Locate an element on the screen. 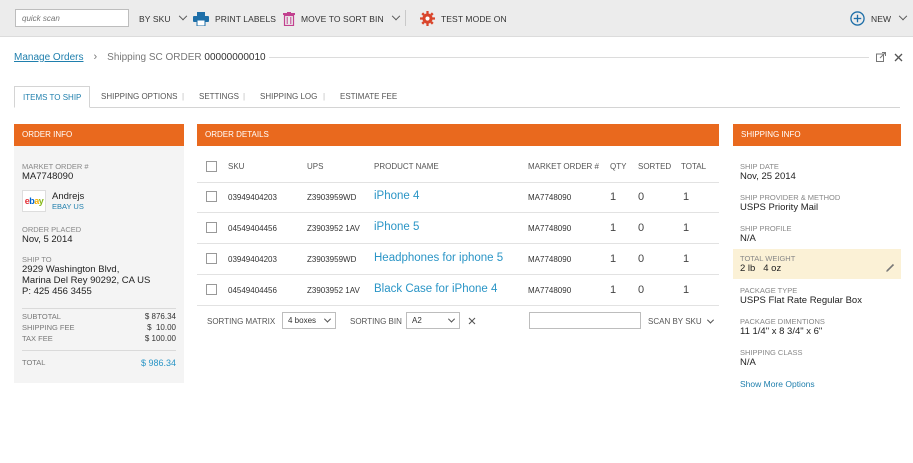 The width and height of the screenshot is (913, 463). market-order-label: MARKET ORDER # is located at coordinates (55, 166).